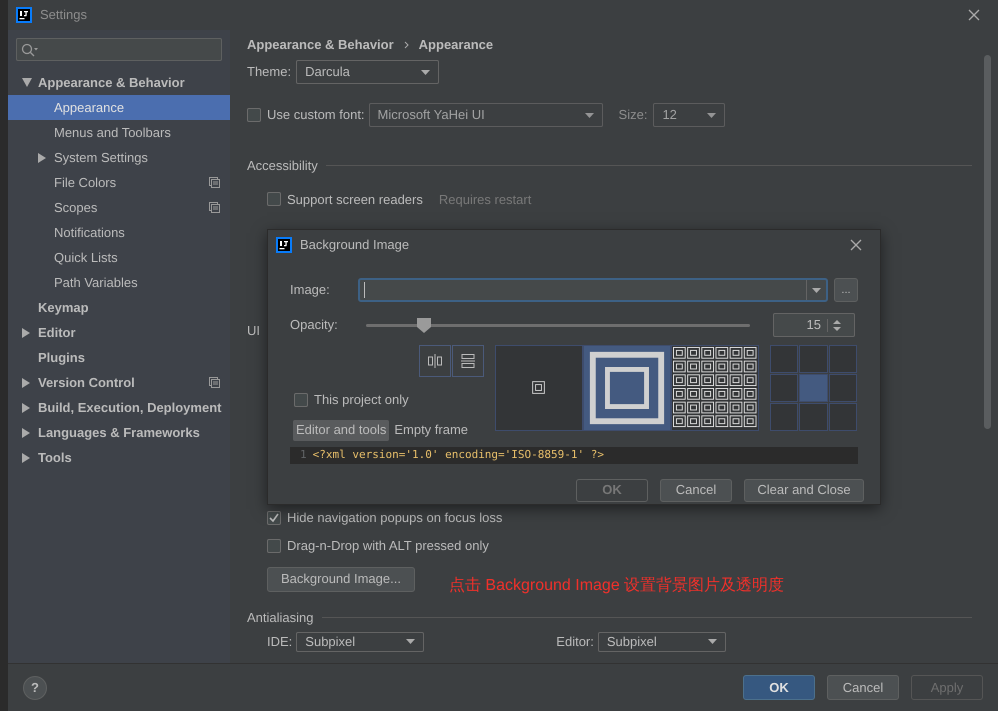 The image size is (998, 711). What do you see at coordinates (662, 642) in the screenshot?
I see `editor-antialiasing-dropdown: Subpixel` at bounding box center [662, 642].